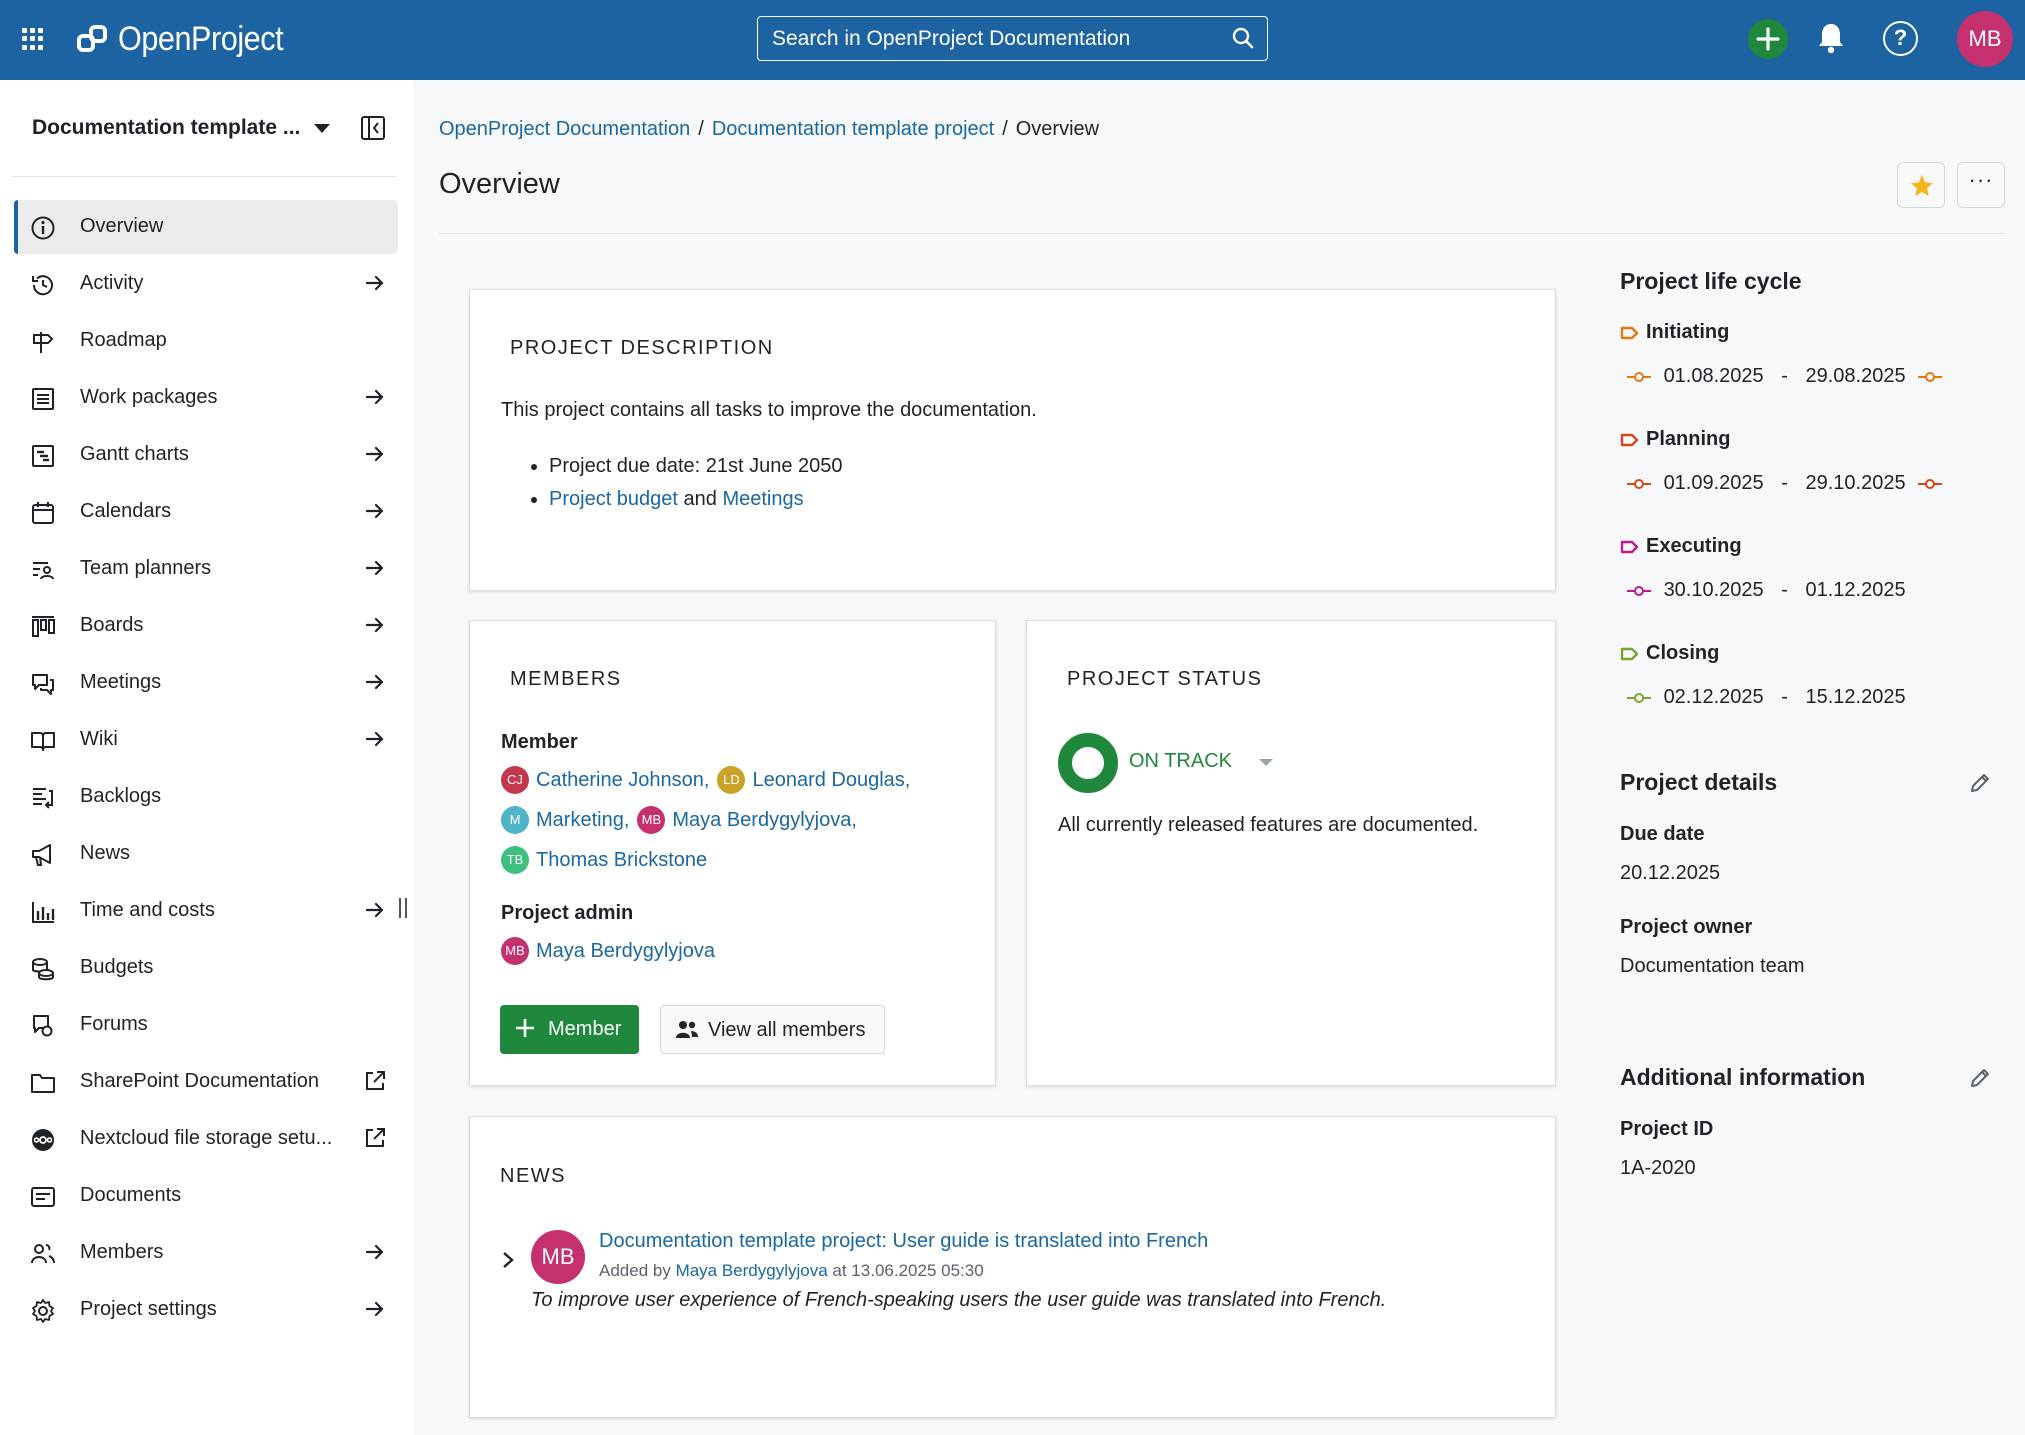 The width and height of the screenshot is (2025, 1435). Describe the element at coordinates (206, 911) in the screenshot. I see `sidebar-item-time-and-costs: Time and costs` at that location.